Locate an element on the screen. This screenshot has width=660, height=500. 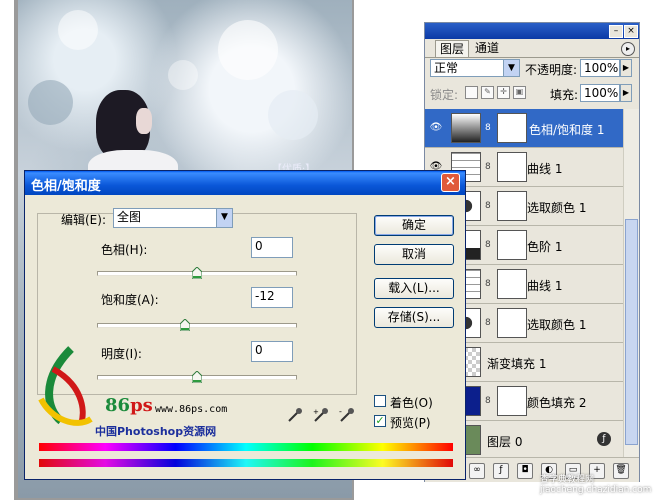
panel-menu-icon: ▸ is located at coordinates (628, 49).